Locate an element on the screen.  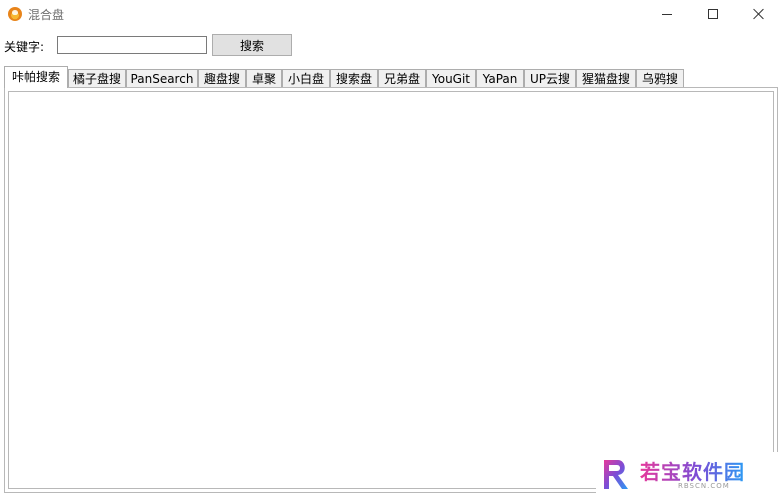
maximize-button is located at coordinates (713, 14).